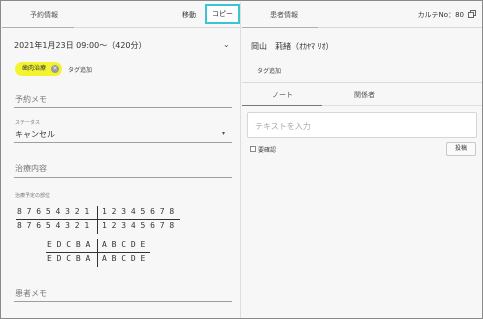 The image size is (483, 319). Describe the element at coordinates (226, 44) in the screenshot. I see `chevron-down-icon: ⌄` at that location.